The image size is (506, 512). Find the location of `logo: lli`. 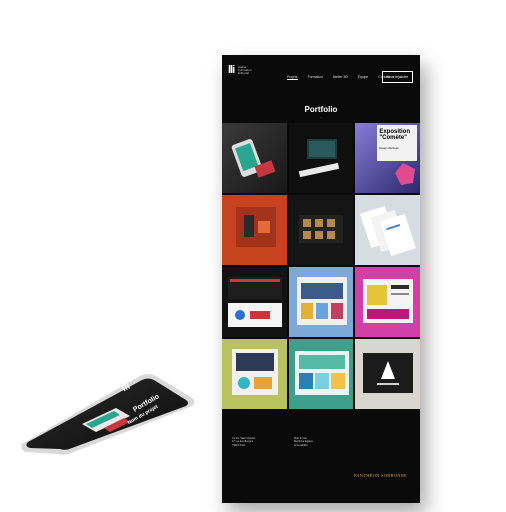

logo: lli is located at coordinates (231, 70).